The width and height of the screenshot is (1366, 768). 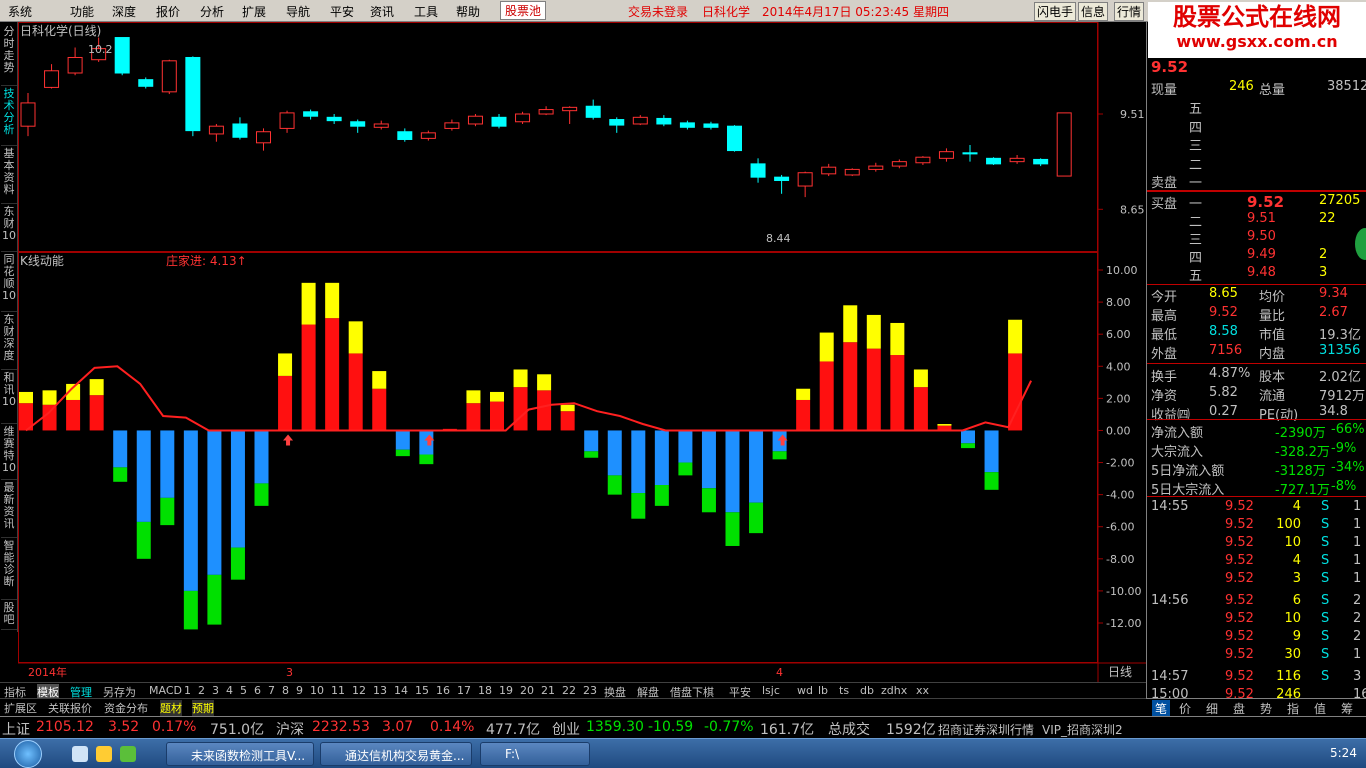 I want to click on menu-item-4: 分析, so click(x=212, y=11).